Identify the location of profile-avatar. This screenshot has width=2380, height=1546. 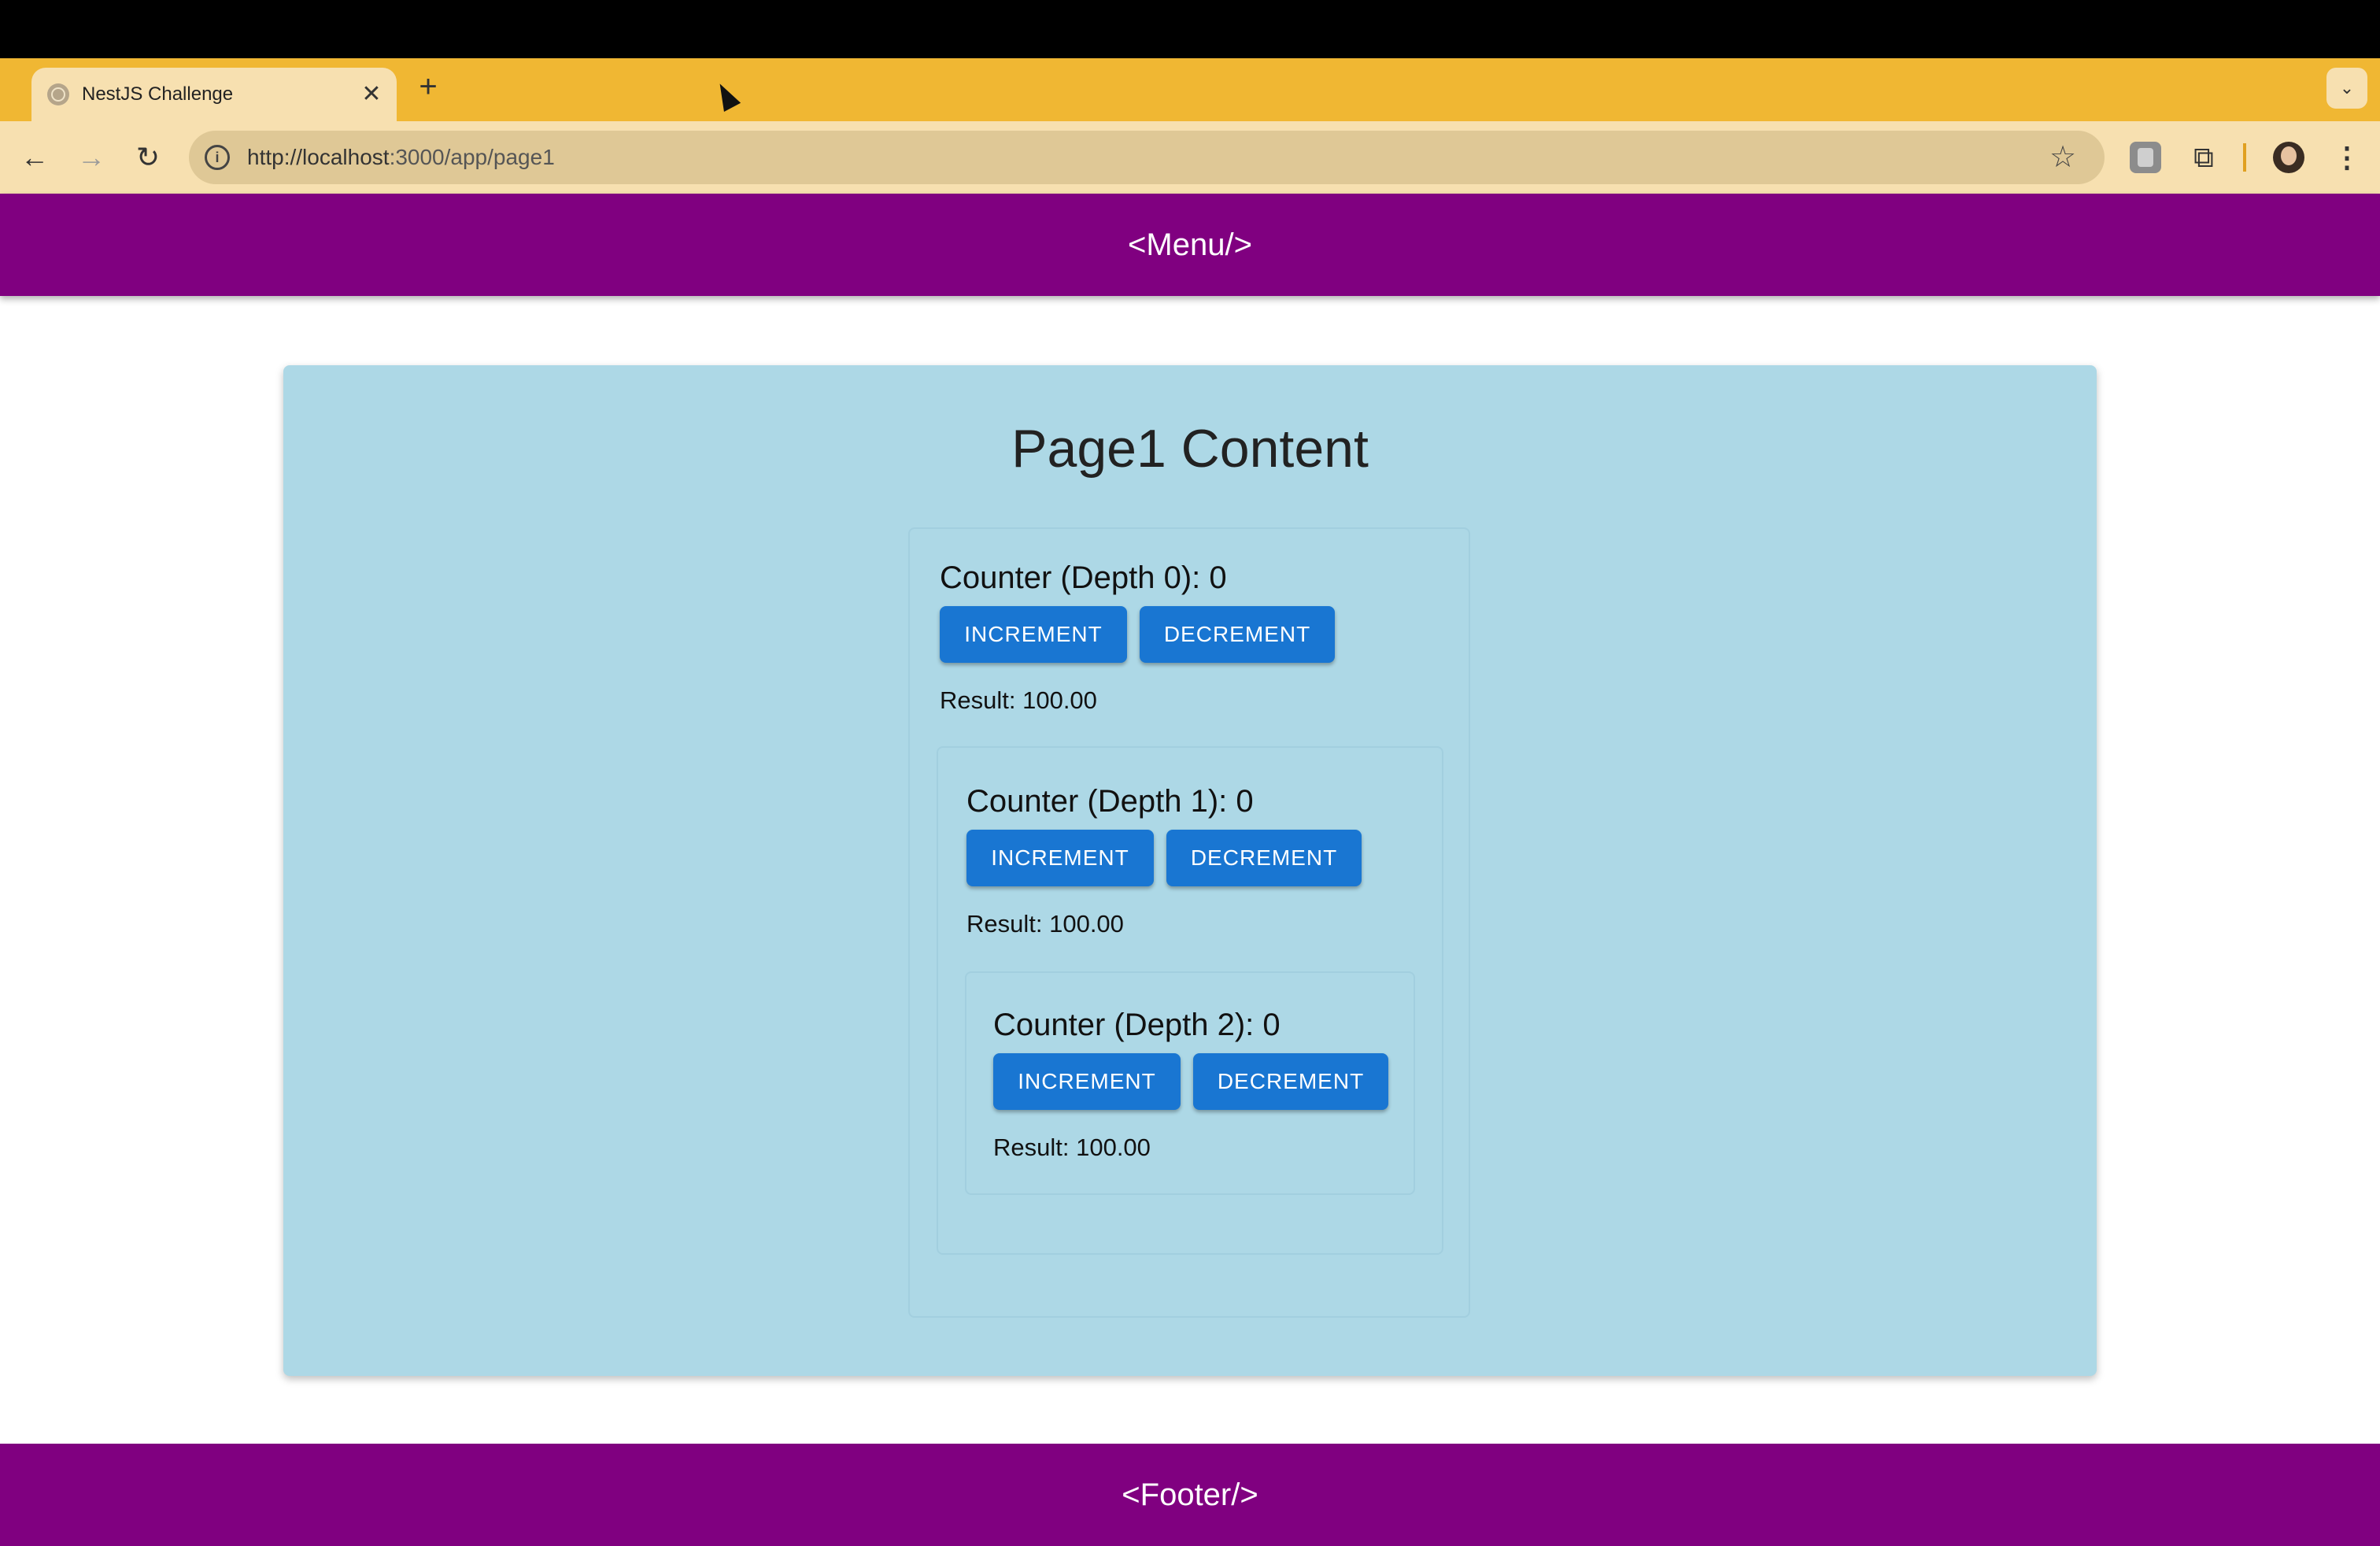
(2288, 157).